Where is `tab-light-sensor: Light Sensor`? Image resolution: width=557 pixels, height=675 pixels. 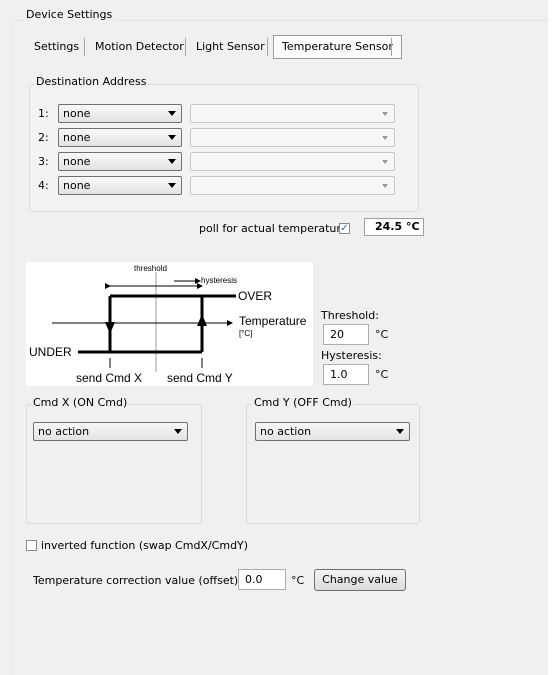
tab-light-sensor: Light Sensor is located at coordinates (230, 47).